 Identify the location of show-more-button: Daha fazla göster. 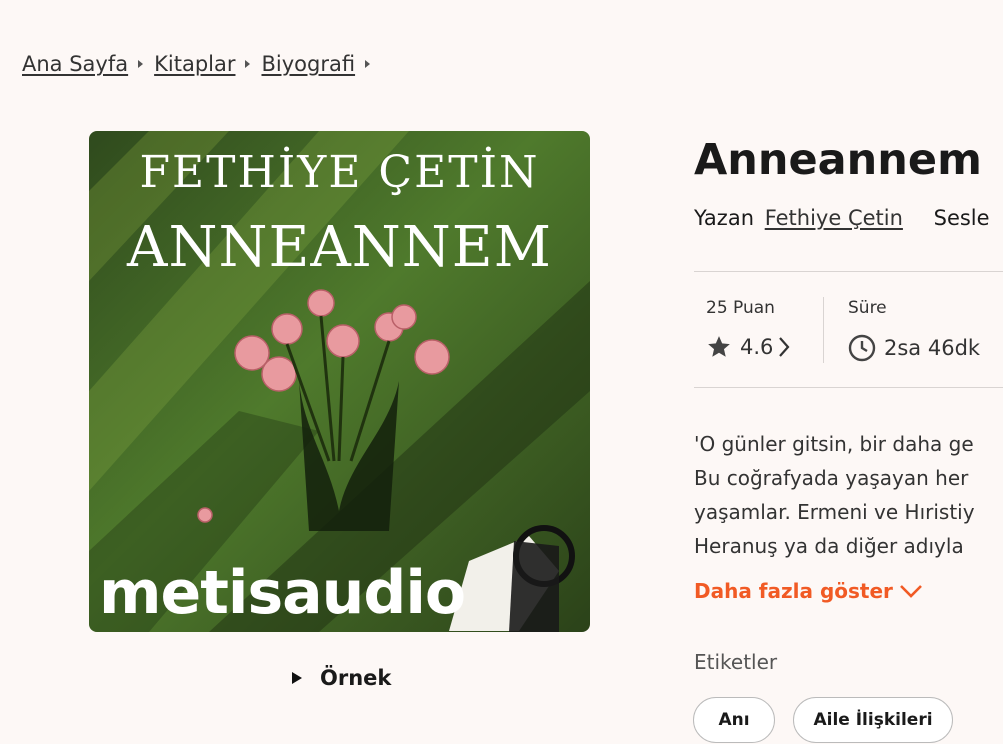
(808, 591).